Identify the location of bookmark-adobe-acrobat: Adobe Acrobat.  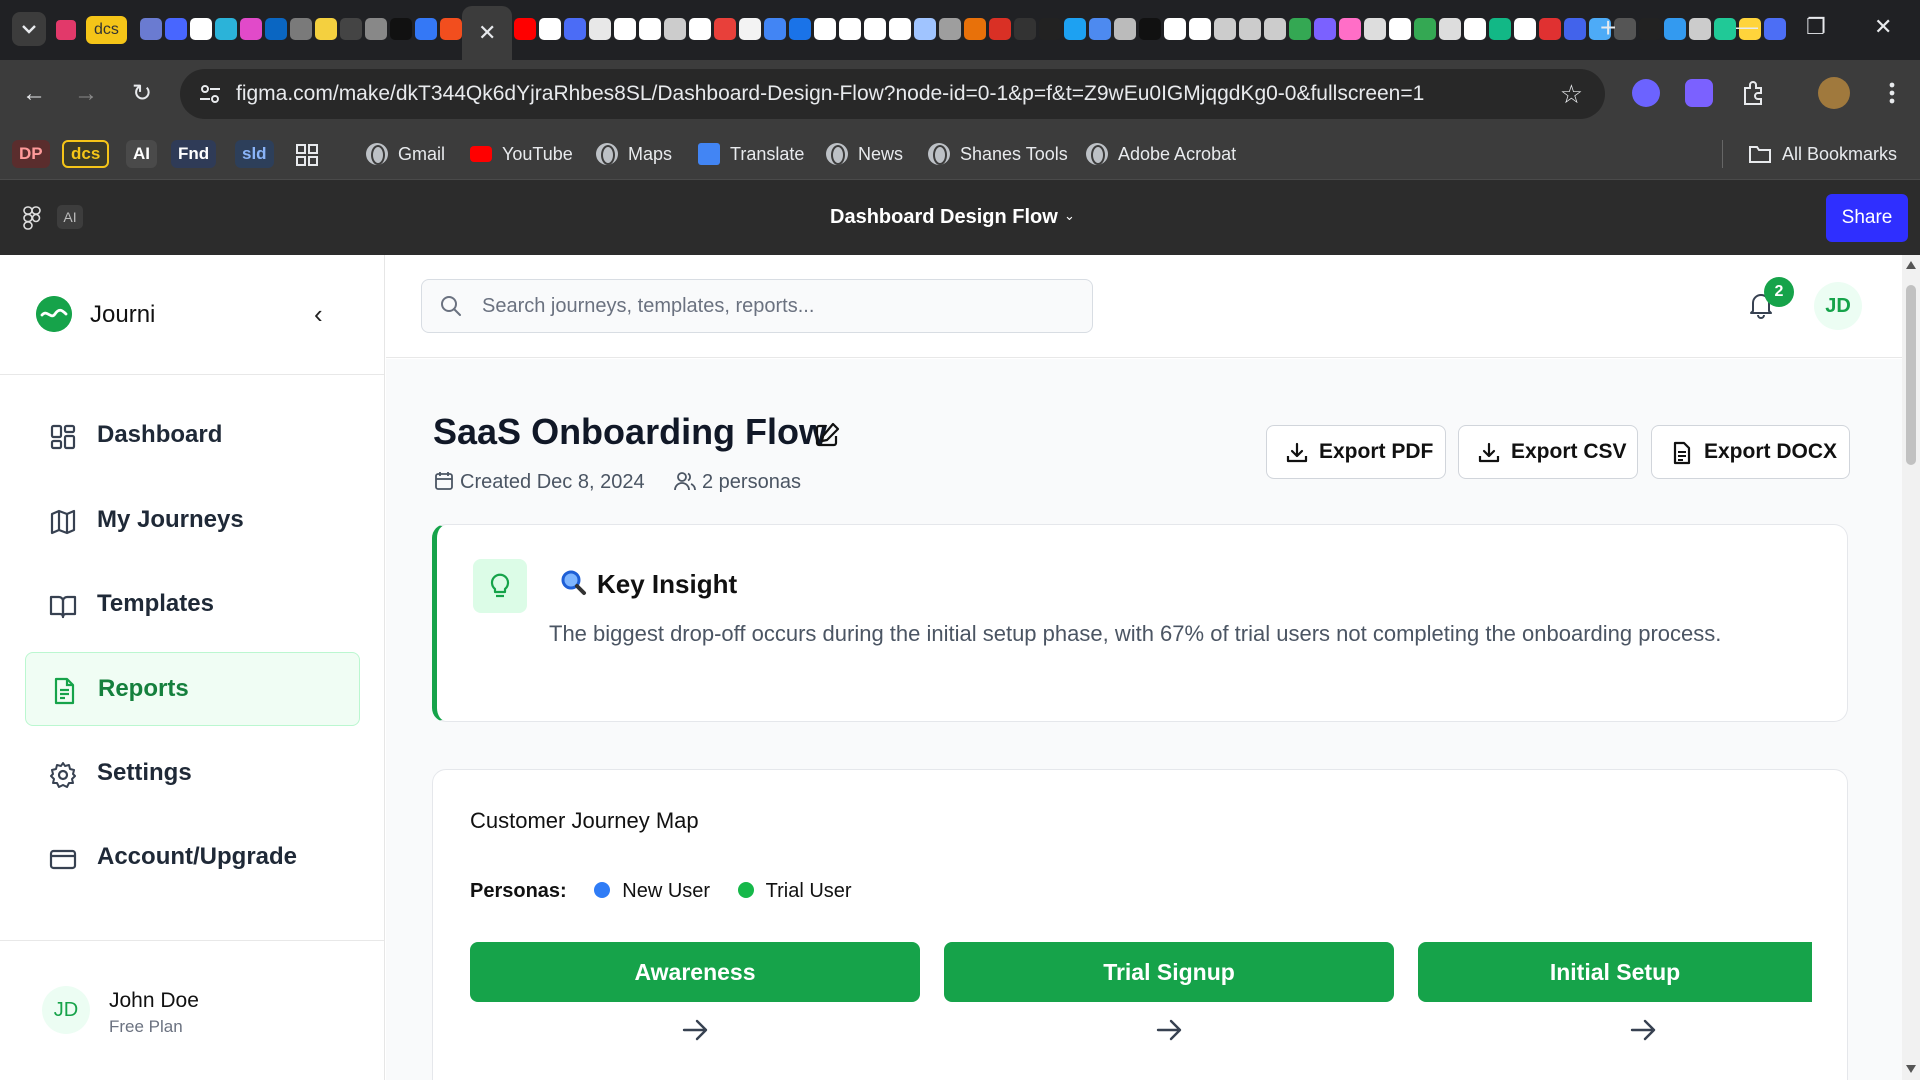
(1161, 154).